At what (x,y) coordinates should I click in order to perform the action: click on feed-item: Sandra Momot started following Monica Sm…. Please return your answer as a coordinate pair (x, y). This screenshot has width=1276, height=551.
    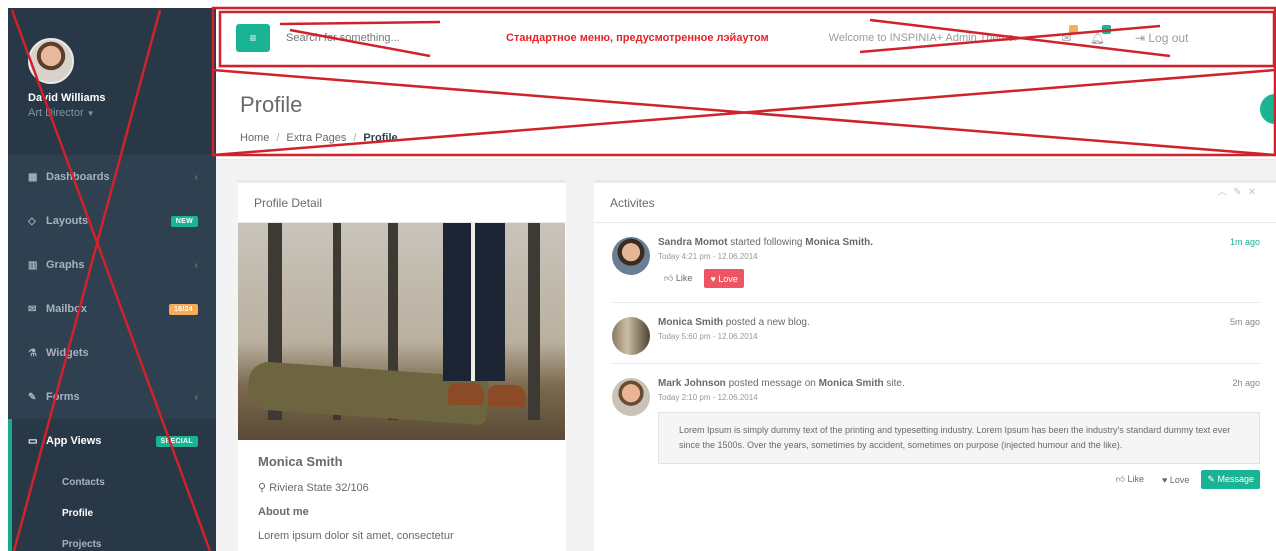
    Looking at the image, I should click on (936, 263).